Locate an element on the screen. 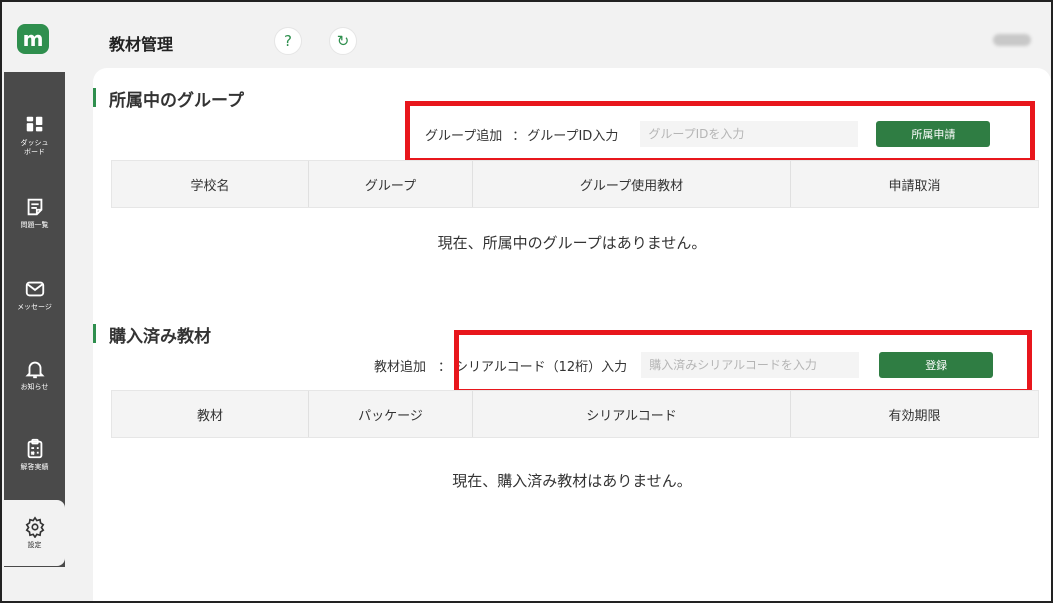 The image size is (1053, 603). sidebar-item-label: 設定 is located at coordinates (34, 545).